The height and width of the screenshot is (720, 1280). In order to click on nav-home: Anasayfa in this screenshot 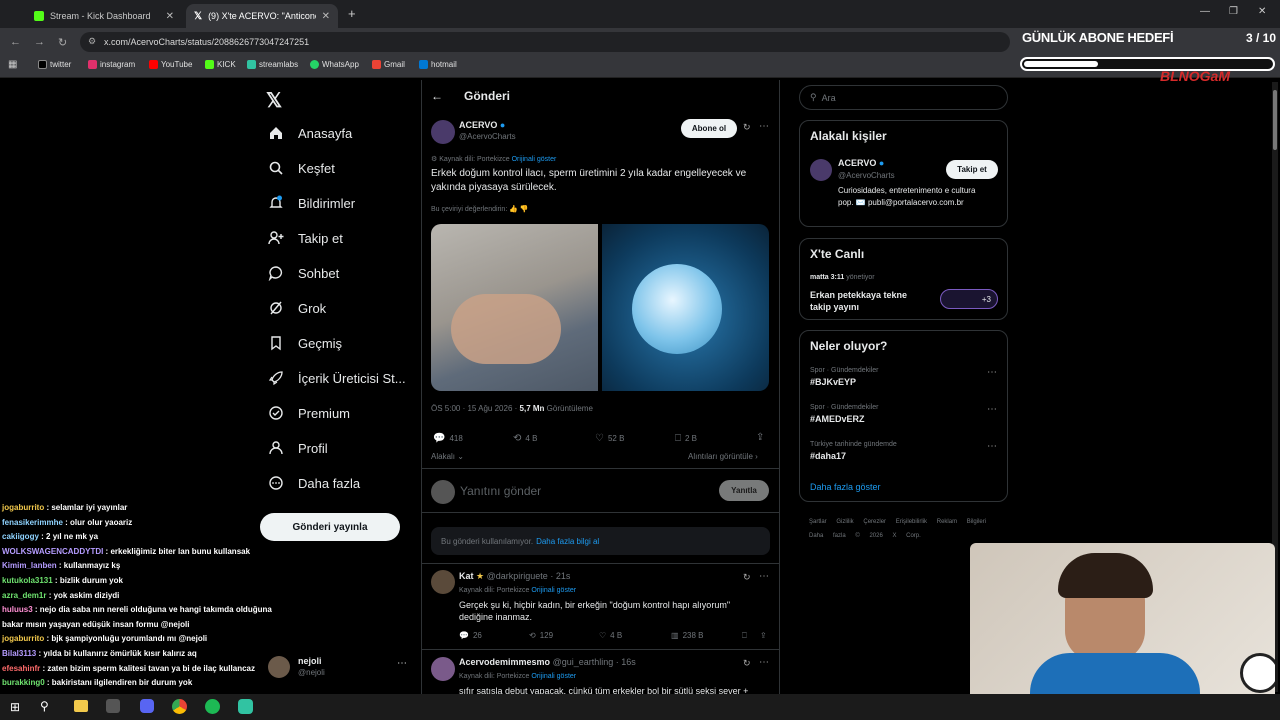, I will do `click(310, 133)`.